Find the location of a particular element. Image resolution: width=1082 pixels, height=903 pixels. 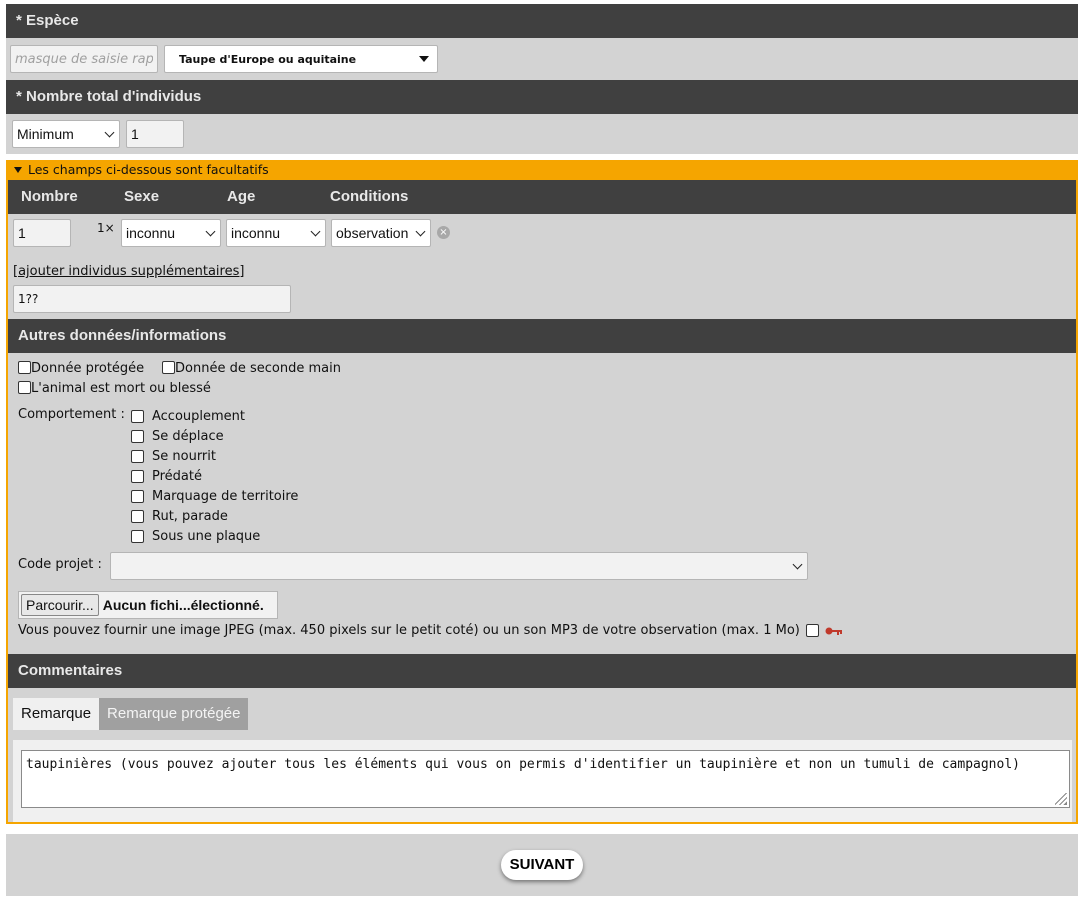

code-projet-label: Code projet : is located at coordinates (60, 564).